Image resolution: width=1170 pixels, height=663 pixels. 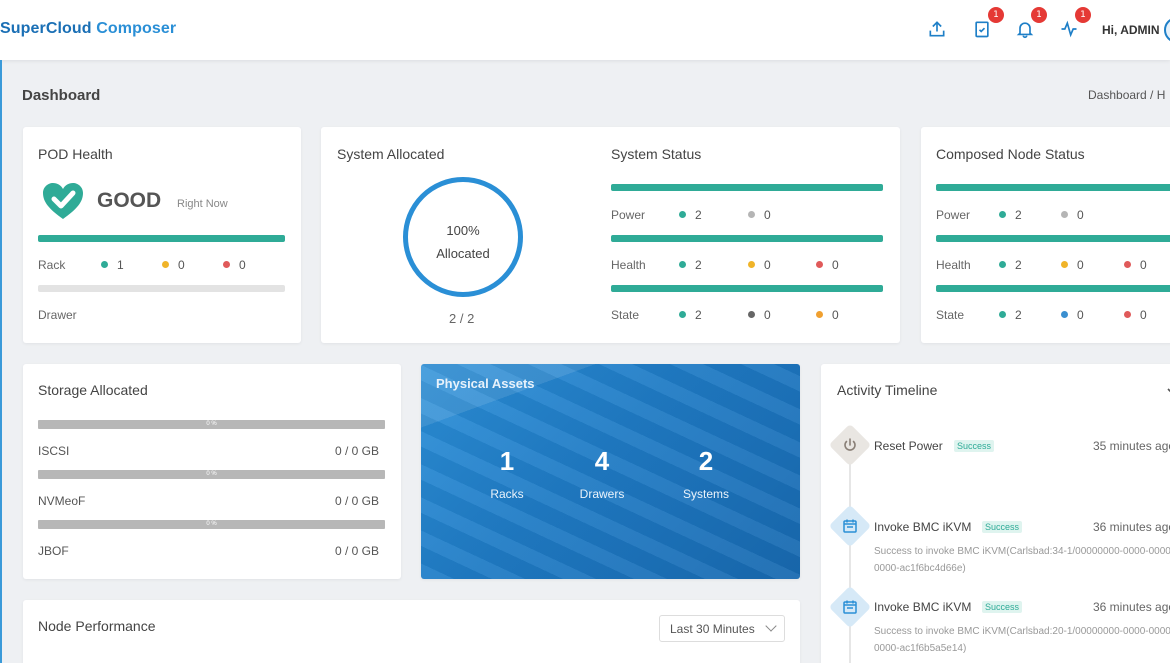 I want to click on node-state-error: 0, so click(x=1135, y=315).